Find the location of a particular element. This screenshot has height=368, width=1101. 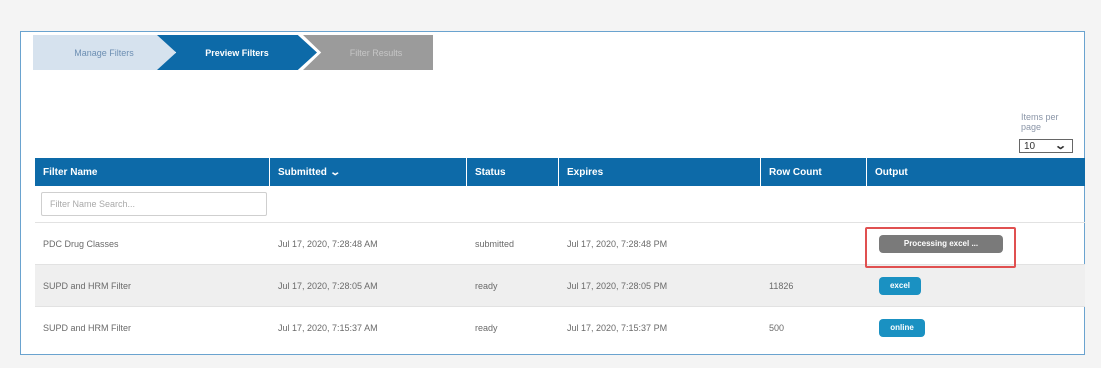

header-submitted: Submitted ⌄ is located at coordinates (368, 172).